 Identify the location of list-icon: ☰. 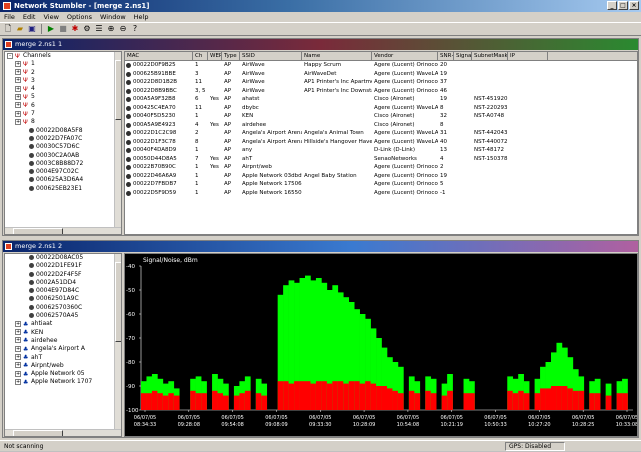
(99, 29).